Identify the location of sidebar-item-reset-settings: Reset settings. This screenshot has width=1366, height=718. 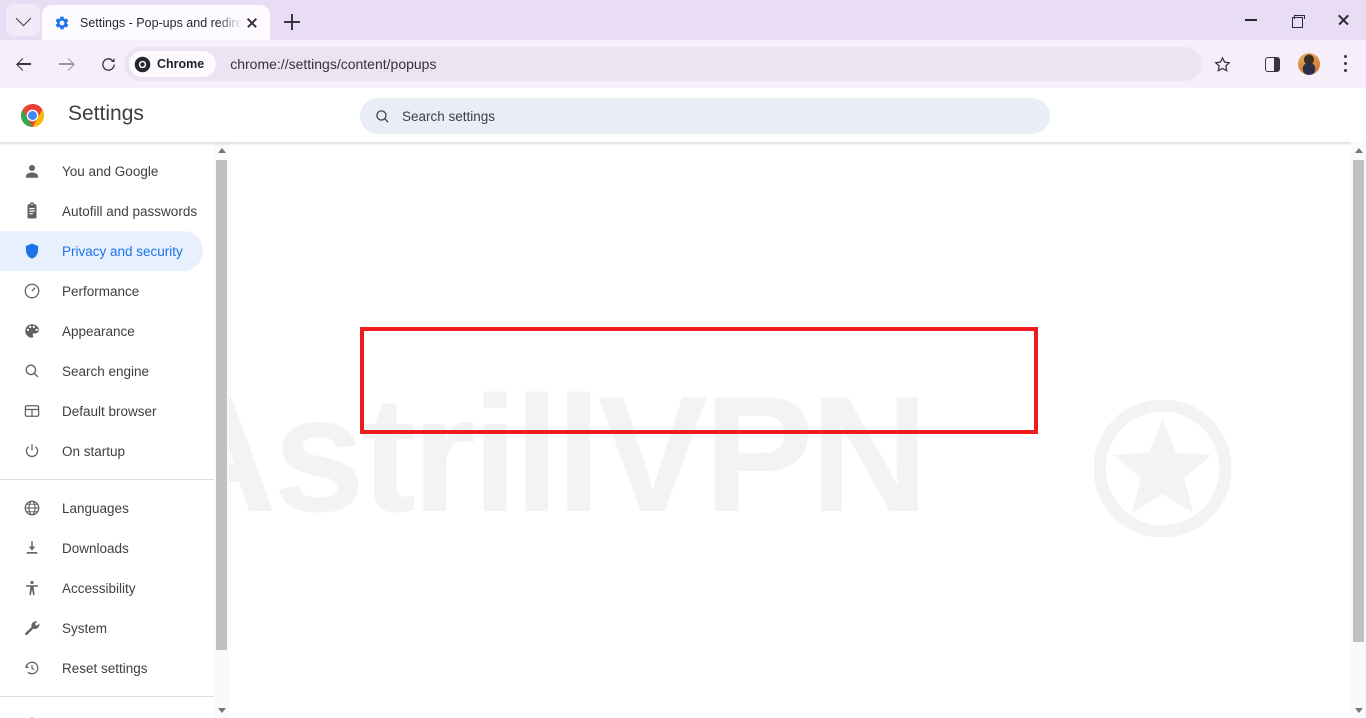
(101, 668).